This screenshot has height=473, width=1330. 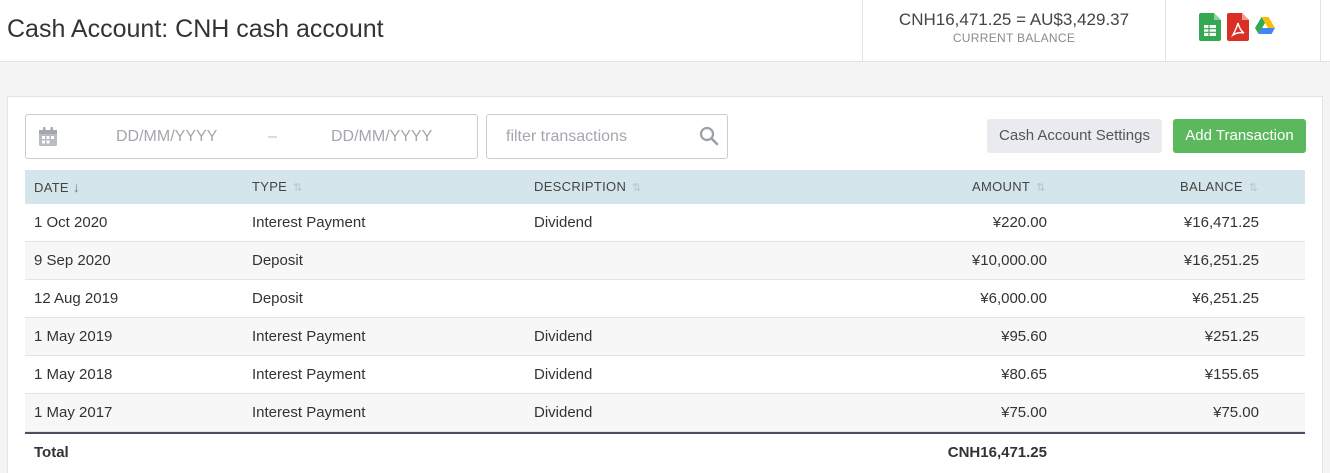 I want to click on total-amount: CNH16,471.25, so click(x=997, y=452).